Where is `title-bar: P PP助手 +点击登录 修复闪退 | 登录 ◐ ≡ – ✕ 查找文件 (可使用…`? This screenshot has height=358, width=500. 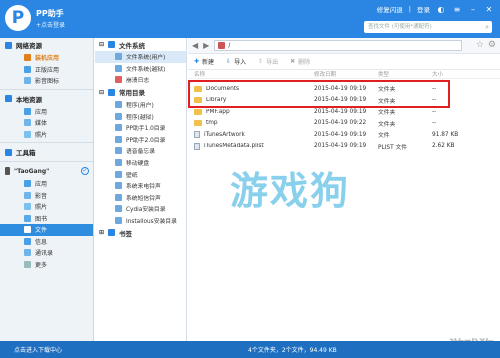
title-bar: P PP助手 +点击登录 修复闪退 | 登录 ◐ ≡ – ✕ 查找文件 (可使用… is located at coordinates (250, 19).